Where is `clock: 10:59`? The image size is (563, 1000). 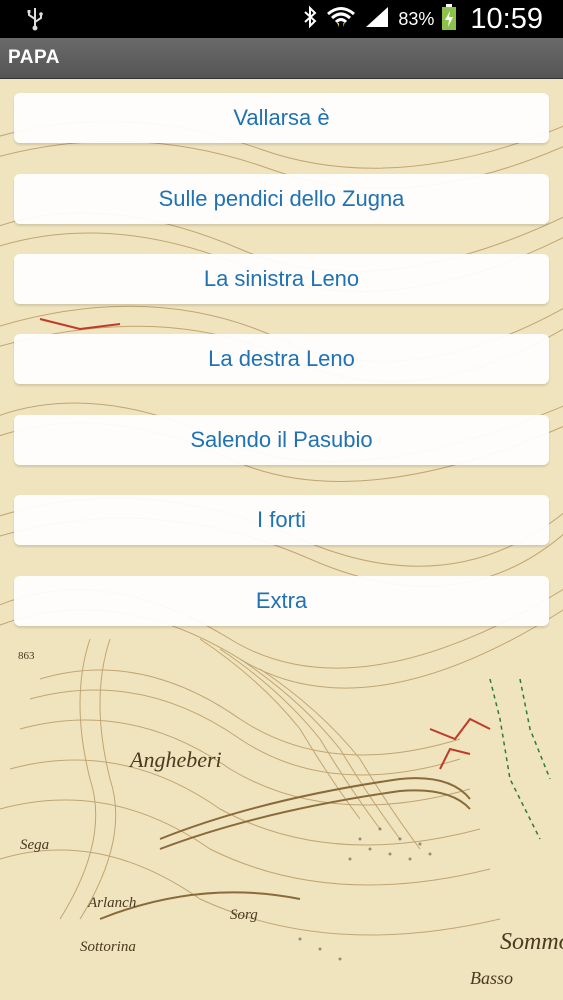
clock: 10:59 is located at coordinates (506, 18).